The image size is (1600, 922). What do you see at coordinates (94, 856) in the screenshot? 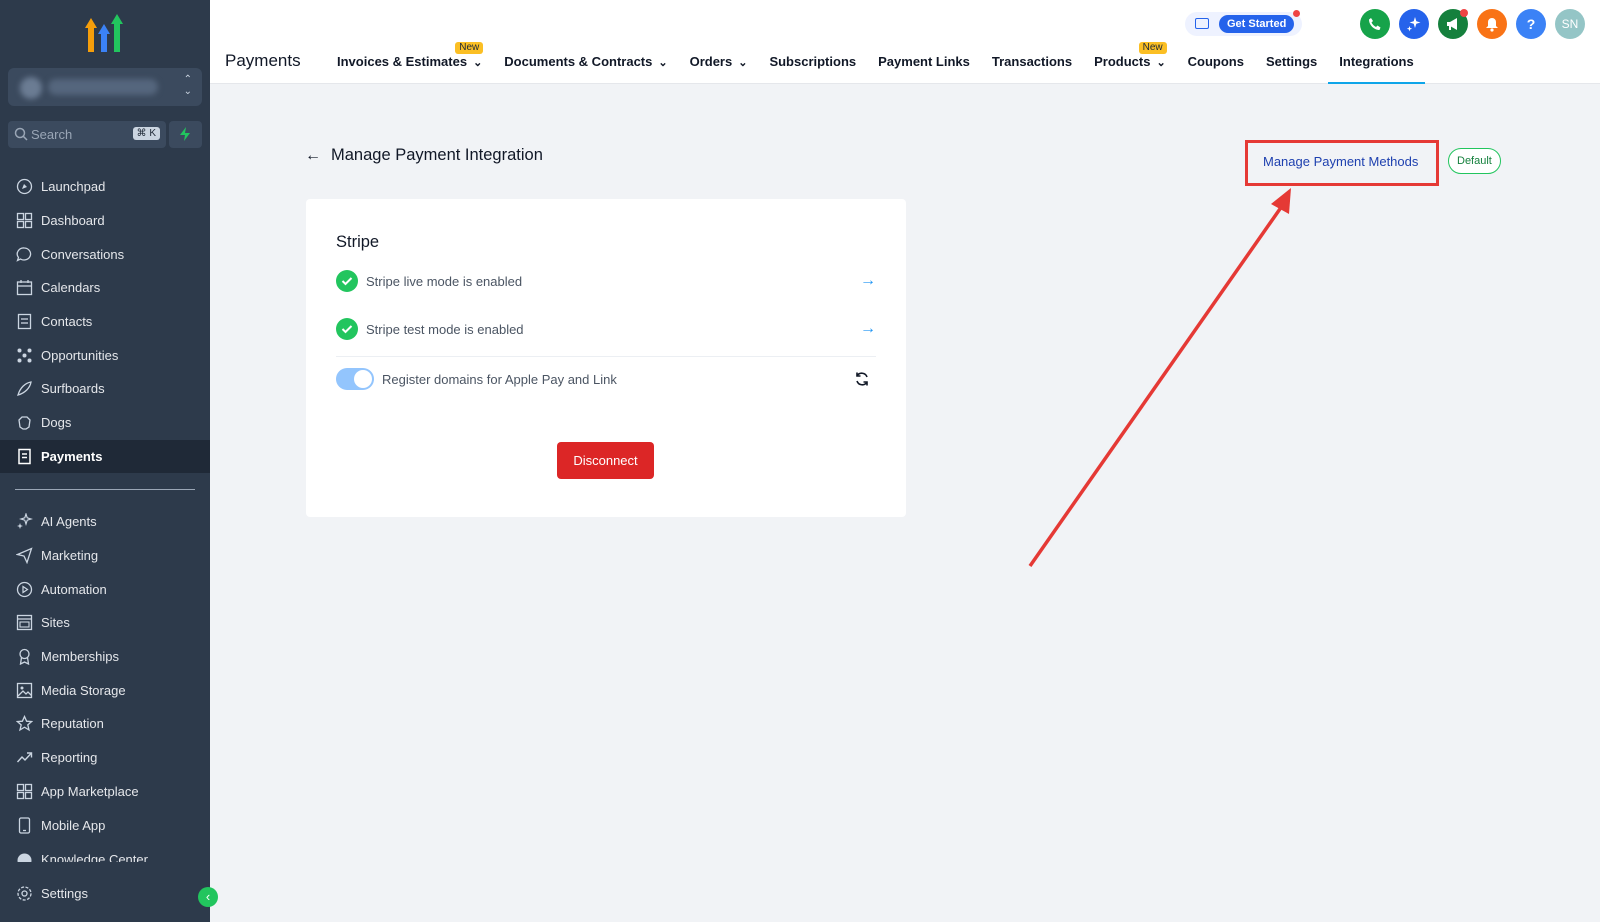
I see `sidebar-item-label: Knowledge Center` at bounding box center [94, 856].